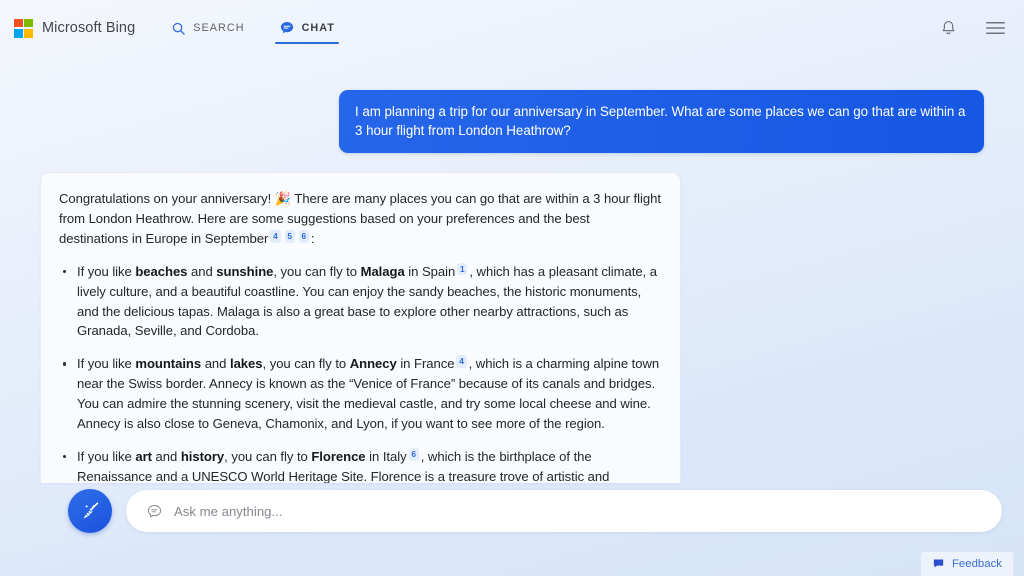  Describe the element at coordinates (312, 238) in the screenshot. I see `assistant-intro-colon: :` at that location.